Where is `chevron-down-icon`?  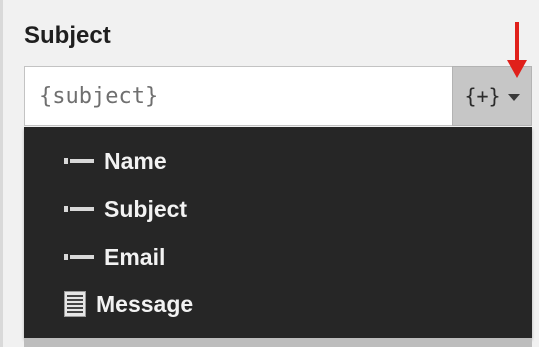
chevron-down-icon is located at coordinates (513, 97).